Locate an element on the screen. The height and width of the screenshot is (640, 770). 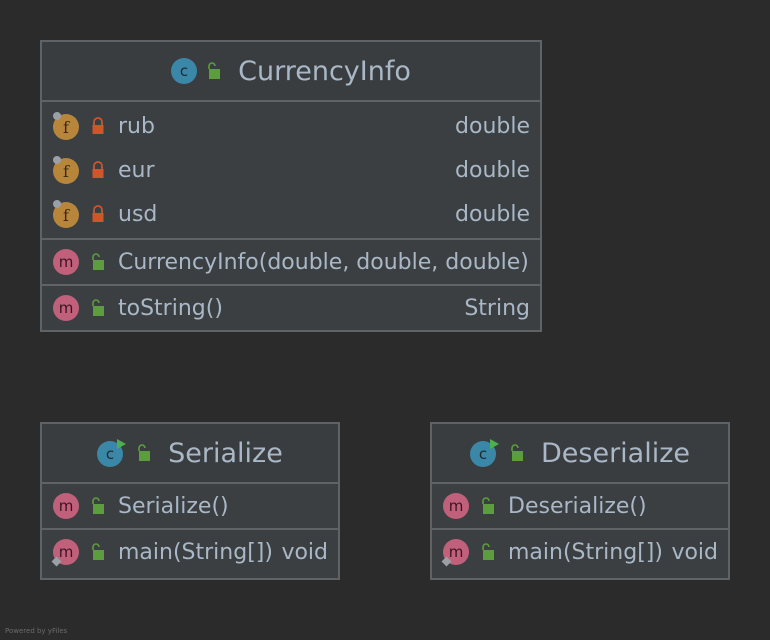
constructor-row: m Deserialize() is located at coordinates (580, 506).